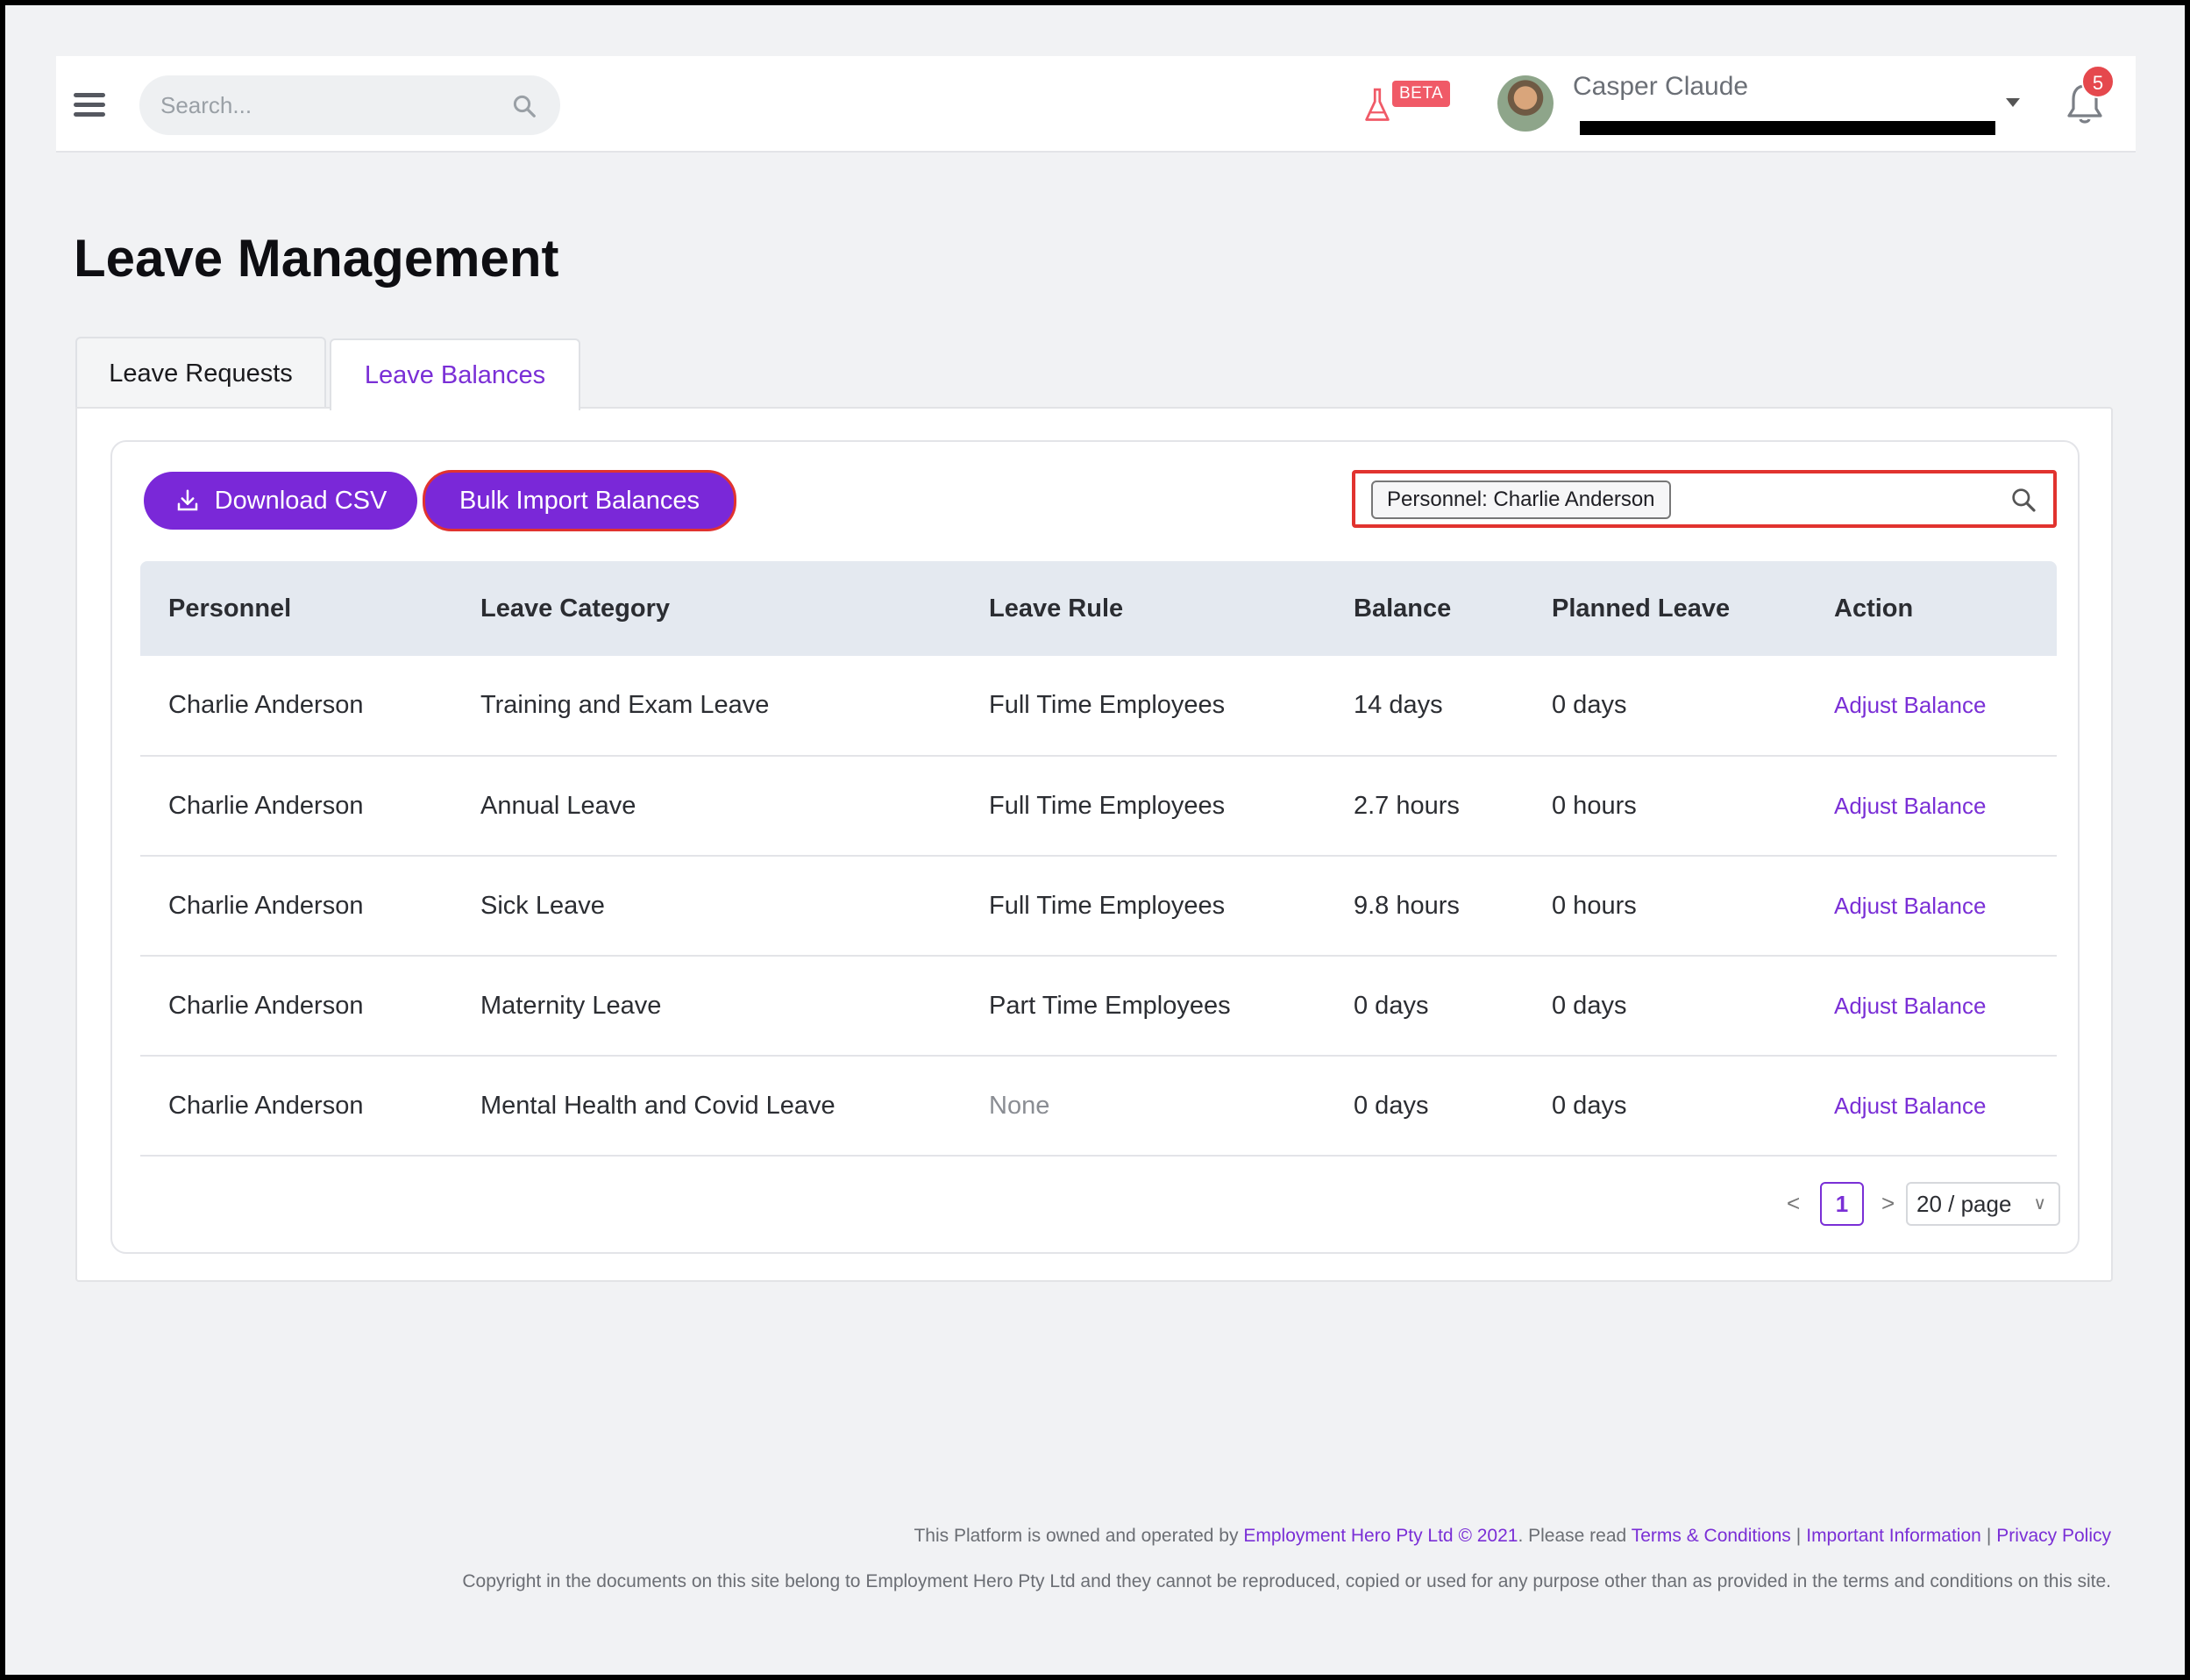 Image resolution: width=2190 pixels, height=1680 pixels. I want to click on avatar, so click(1525, 103).